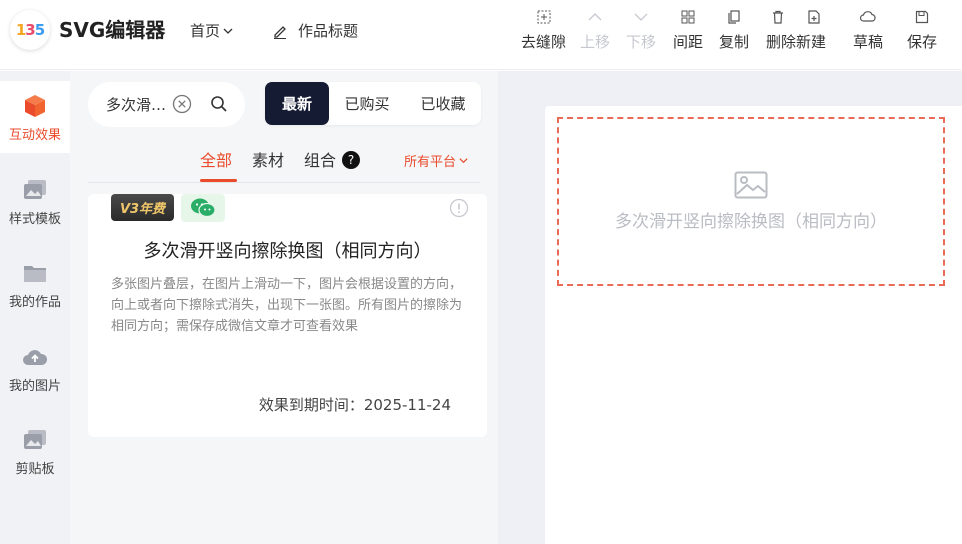 Image resolution: width=962 pixels, height=544 pixels. I want to click on sort-tabs: 最新 已购买 已收藏, so click(373, 103).